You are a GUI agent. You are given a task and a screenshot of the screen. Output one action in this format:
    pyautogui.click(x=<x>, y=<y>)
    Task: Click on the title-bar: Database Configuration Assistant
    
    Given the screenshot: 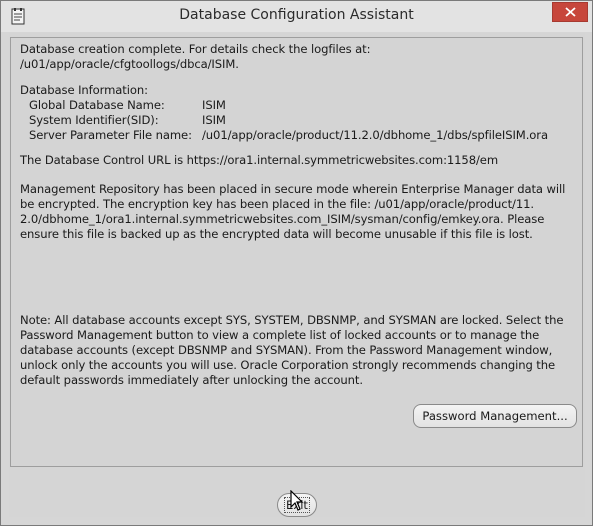 What is the action you would take?
    pyautogui.click(x=296, y=16)
    